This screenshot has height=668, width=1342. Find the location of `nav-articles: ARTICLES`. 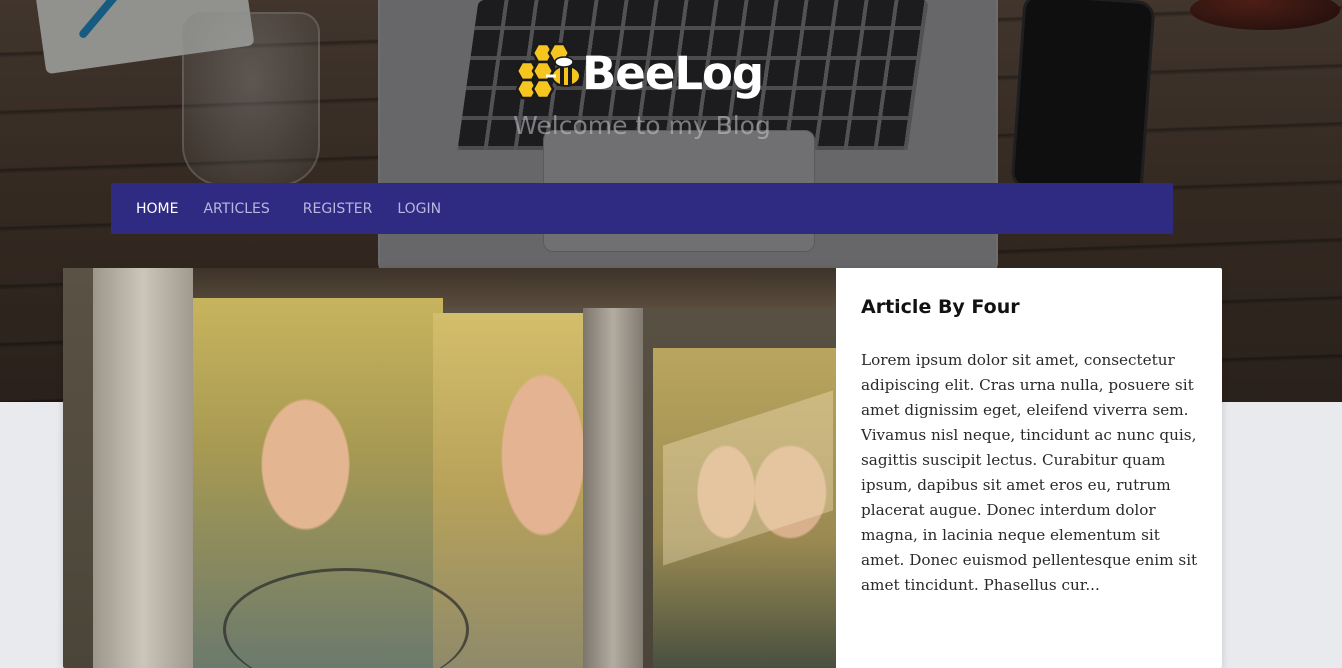

nav-articles: ARTICLES is located at coordinates (236, 209).